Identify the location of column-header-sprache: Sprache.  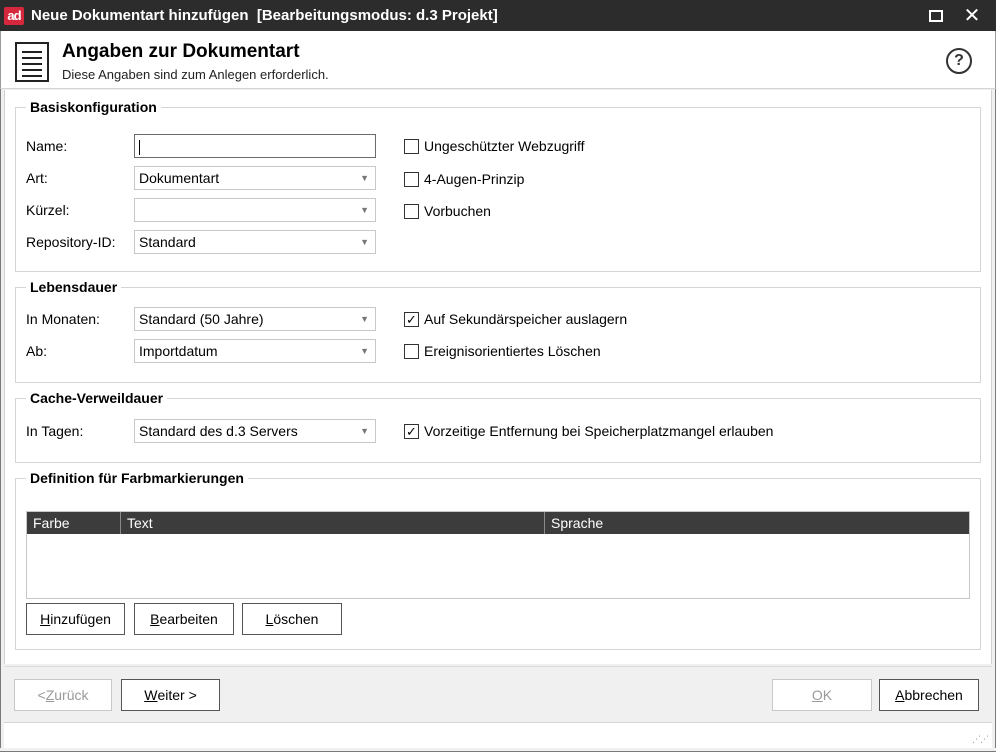
(757, 523).